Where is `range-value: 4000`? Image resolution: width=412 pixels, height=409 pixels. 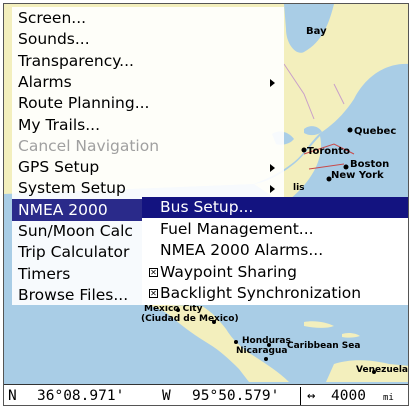 range-value: 4000 is located at coordinates (348, 396).